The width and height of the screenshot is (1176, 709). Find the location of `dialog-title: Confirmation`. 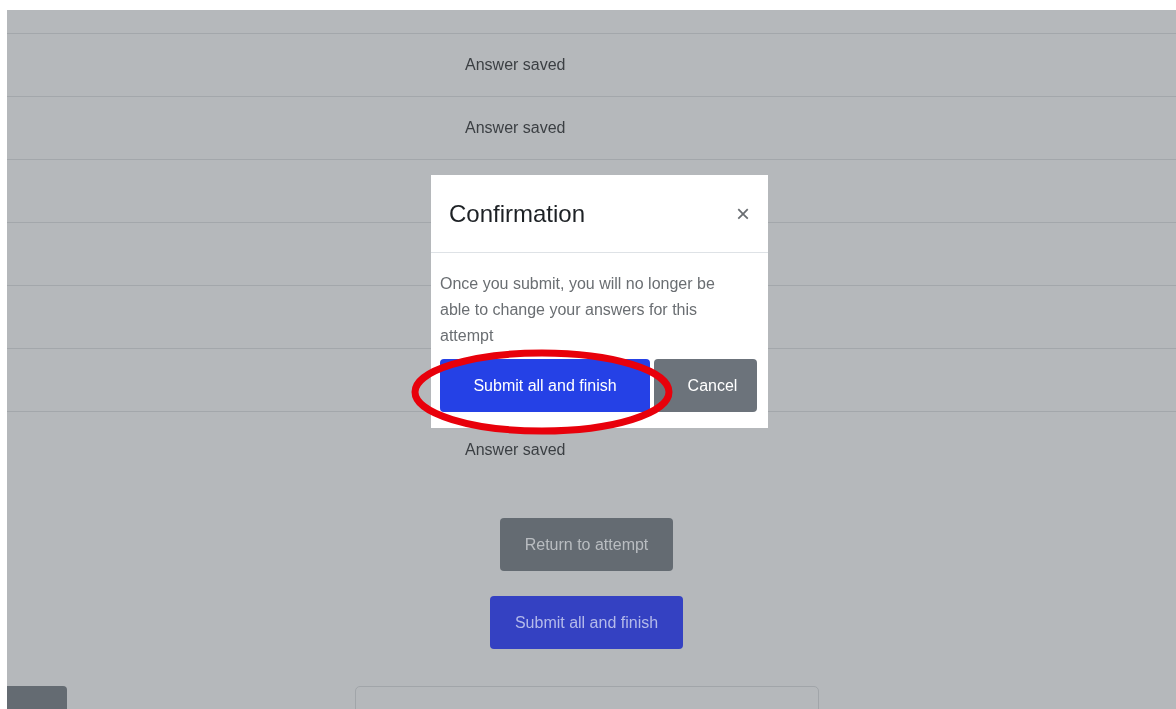

dialog-title: Confirmation is located at coordinates (517, 213).